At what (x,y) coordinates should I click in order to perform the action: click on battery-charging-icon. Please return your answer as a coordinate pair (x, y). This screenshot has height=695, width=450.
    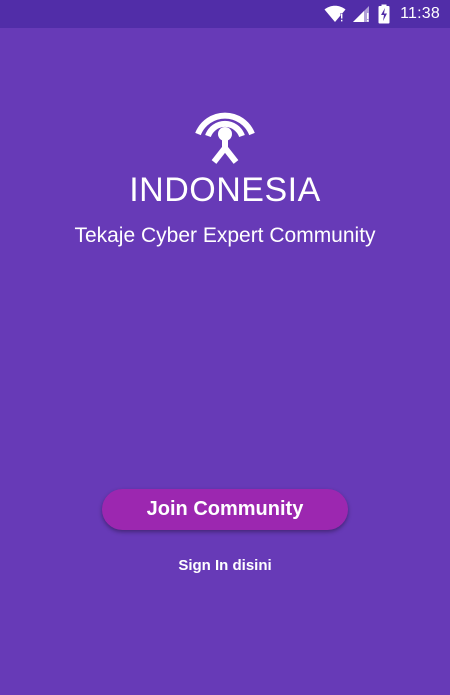
    Looking at the image, I should click on (384, 14).